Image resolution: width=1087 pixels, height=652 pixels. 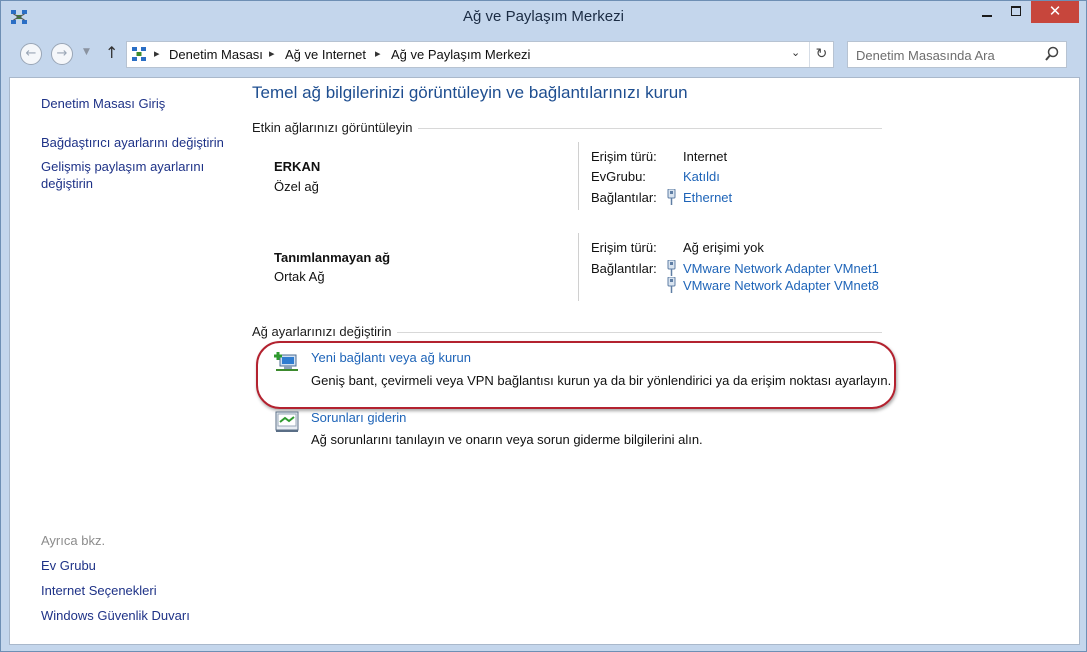 I want to click on see-also-heading: Ayrıca bkz., so click(x=73, y=540).